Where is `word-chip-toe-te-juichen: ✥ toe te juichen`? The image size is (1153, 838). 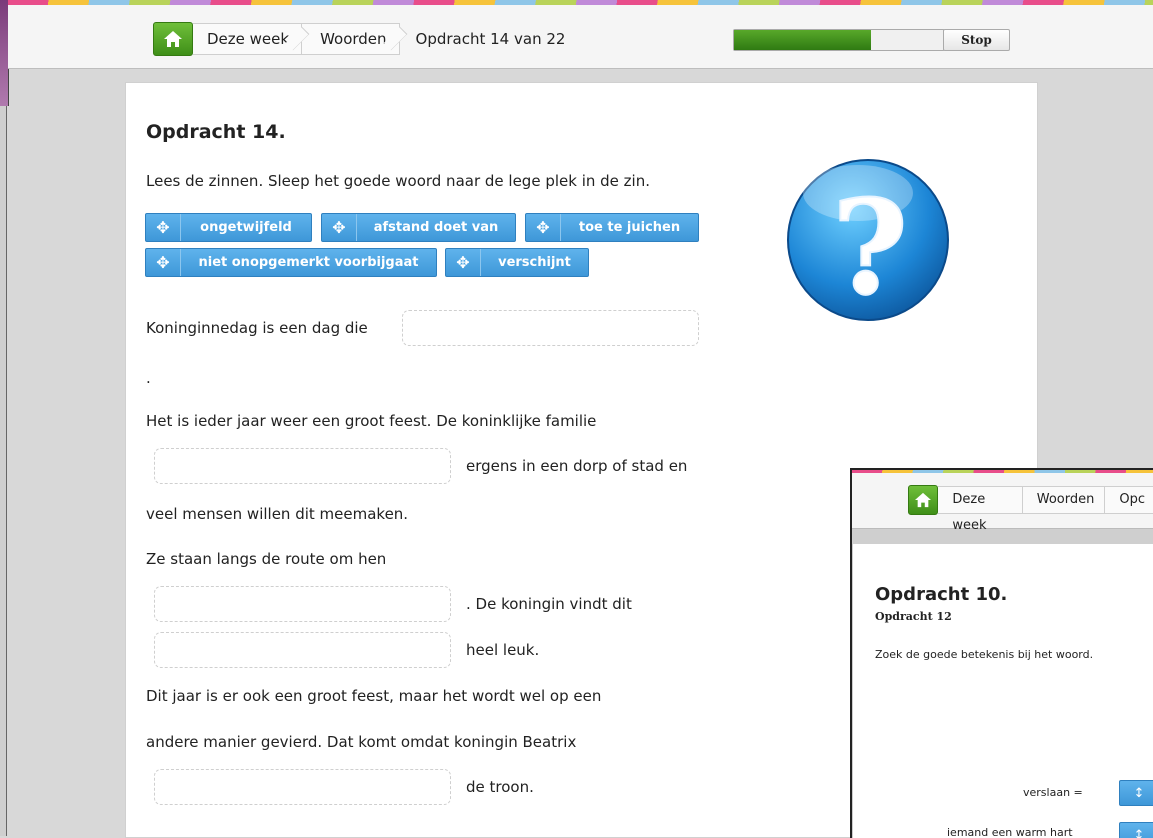 word-chip-toe-te-juichen: ✥ toe te juichen is located at coordinates (612, 227).